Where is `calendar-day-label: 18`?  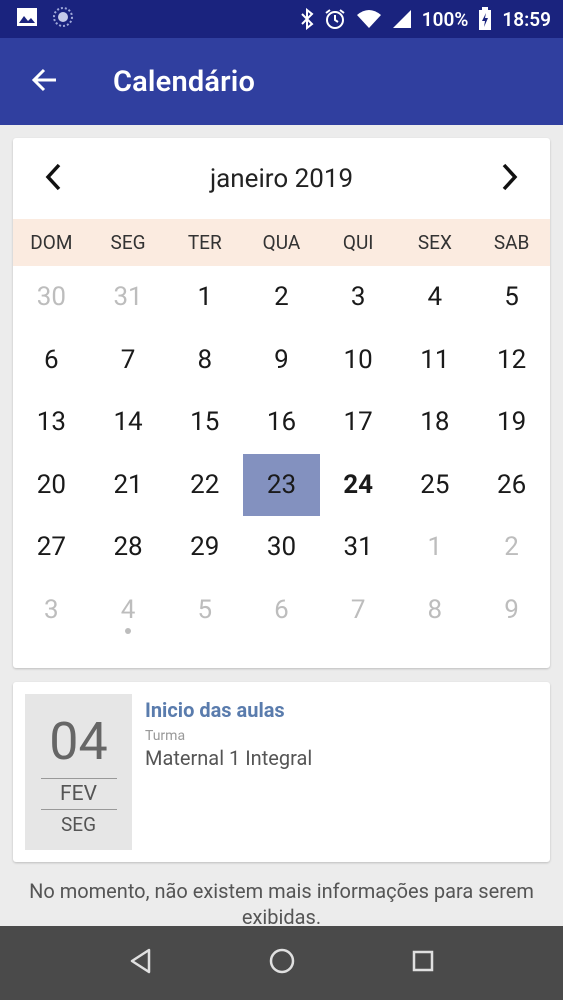 calendar-day-label: 18 is located at coordinates (435, 422).